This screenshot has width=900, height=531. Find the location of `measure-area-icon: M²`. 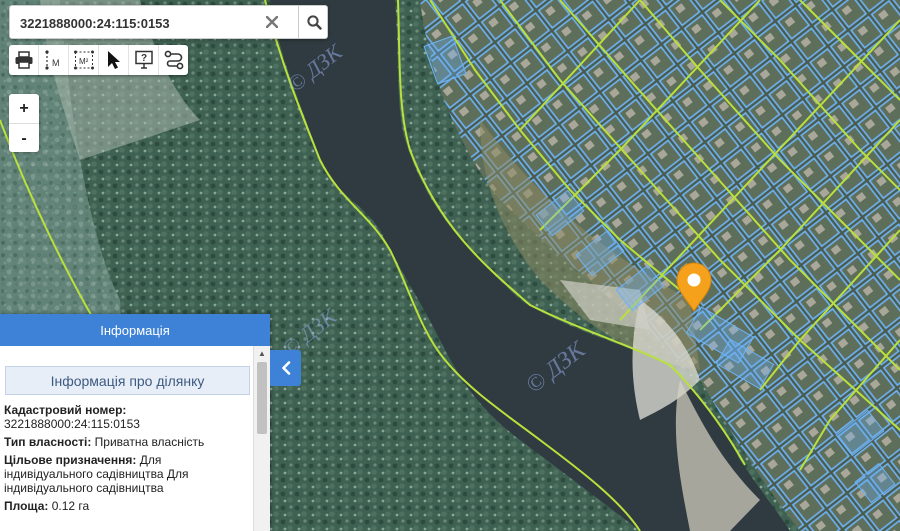

measure-area-icon: M² is located at coordinates (83, 60).